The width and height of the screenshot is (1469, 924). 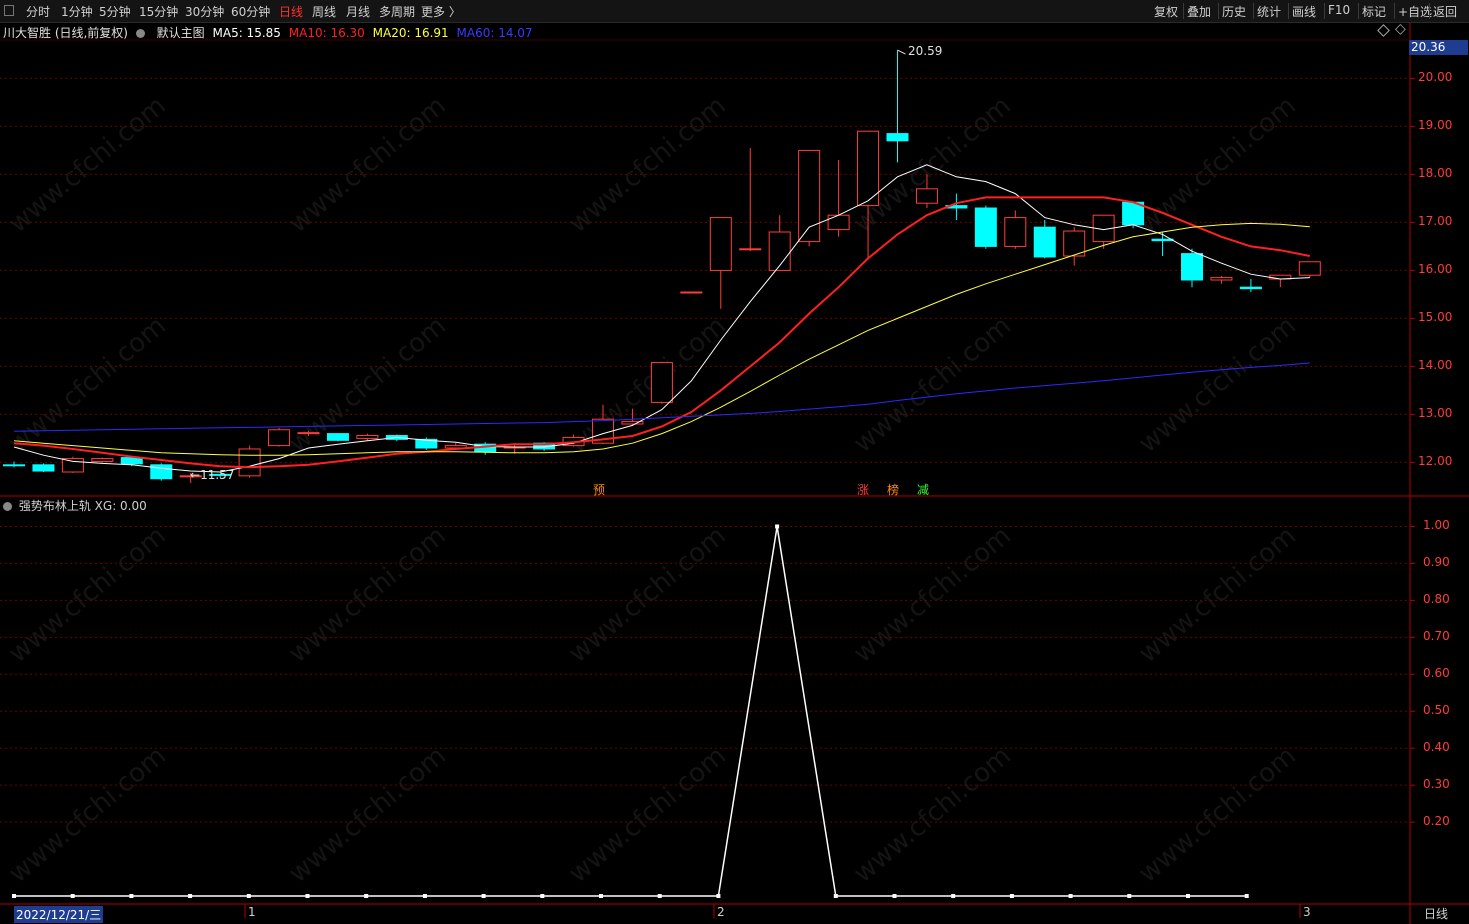 I want to click on ma60-label: MA60: 14.07, so click(x=494, y=33).